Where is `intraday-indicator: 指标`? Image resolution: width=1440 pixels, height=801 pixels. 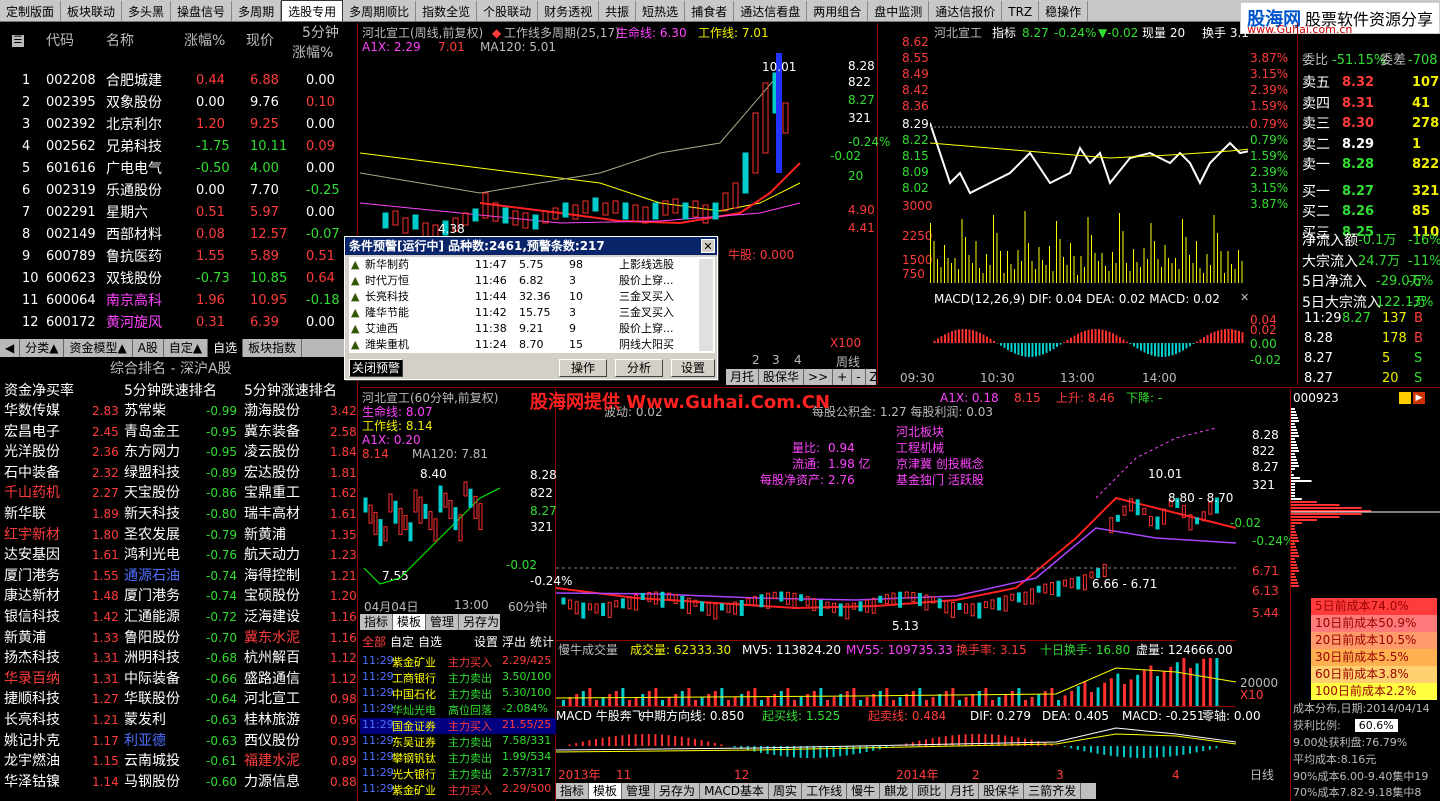
intraday-indicator: 指标 is located at coordinates (1004, 33).